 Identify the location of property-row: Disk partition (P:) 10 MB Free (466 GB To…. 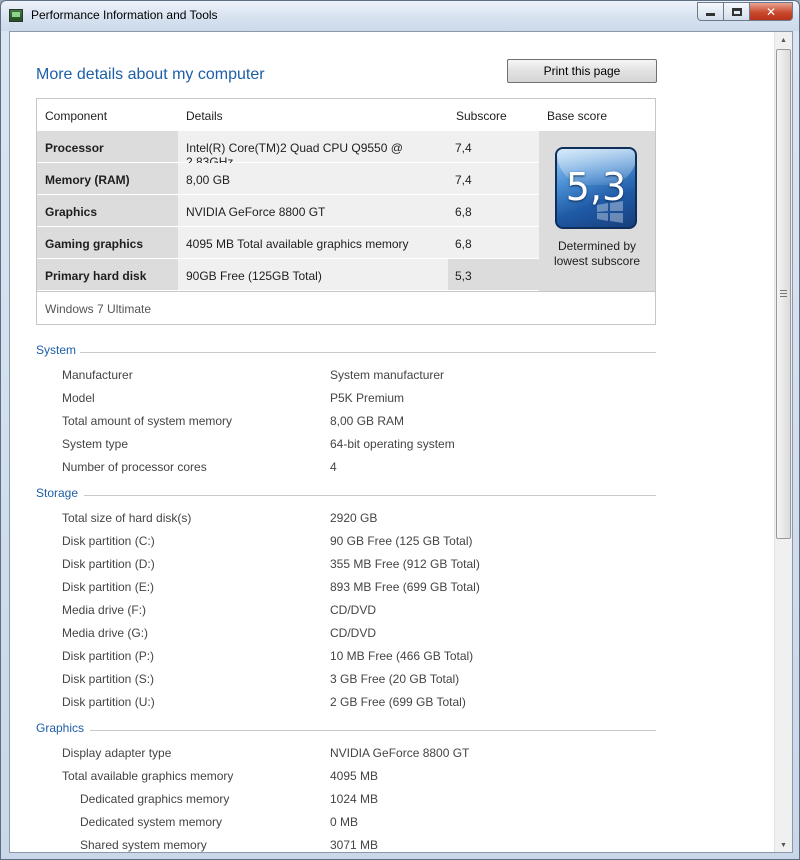
(390, 659).